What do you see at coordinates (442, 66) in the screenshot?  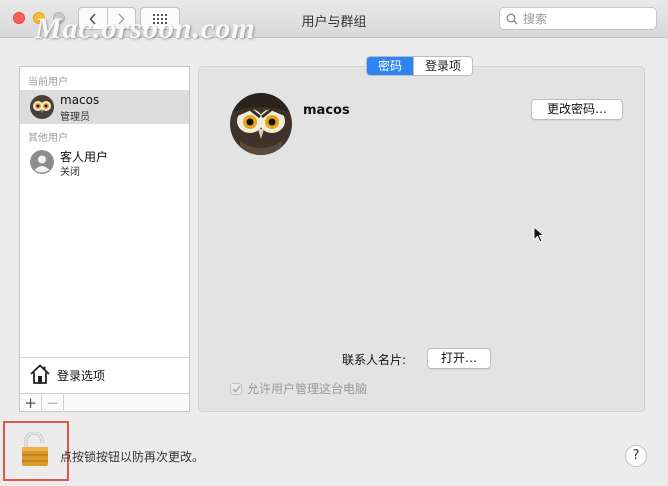 I see `tab-login-items: 登录项` at bounding box center [442, 66].